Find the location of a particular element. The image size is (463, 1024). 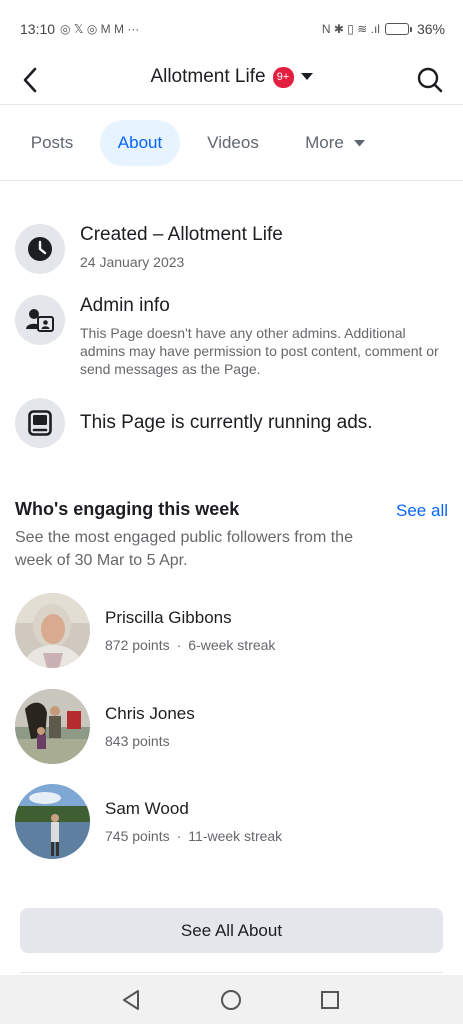

notification-icons: ◎ 𝕏 ◎ M M ··· is located at coordinates (100, 29).